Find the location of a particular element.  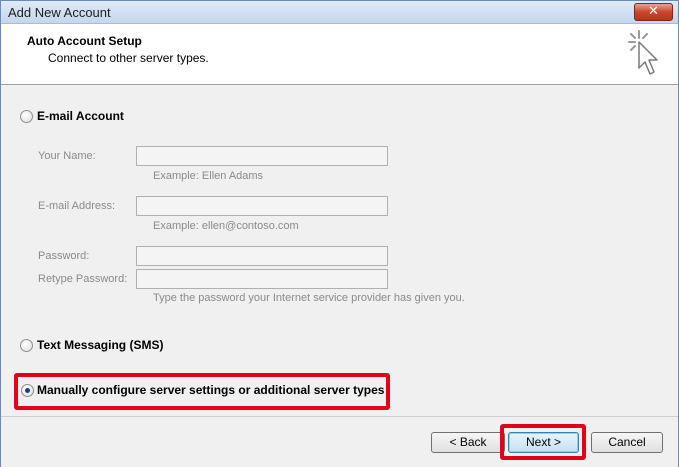

retype-password-input is located at coordinates (262, 279).